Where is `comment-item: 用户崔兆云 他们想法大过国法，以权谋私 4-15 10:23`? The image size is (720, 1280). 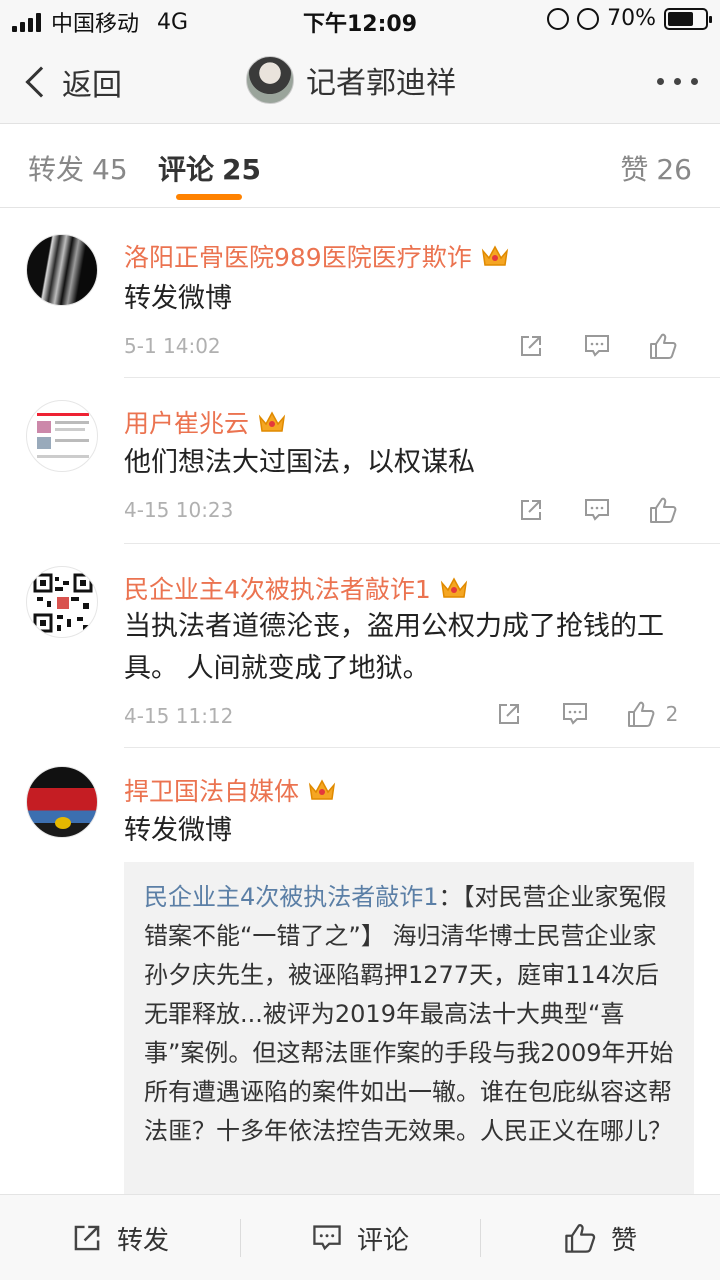 comment-item: 用户崔兆云 他们想法大过国法，以权谋私 4-15 10:23 is located at coordinates (360, 461).